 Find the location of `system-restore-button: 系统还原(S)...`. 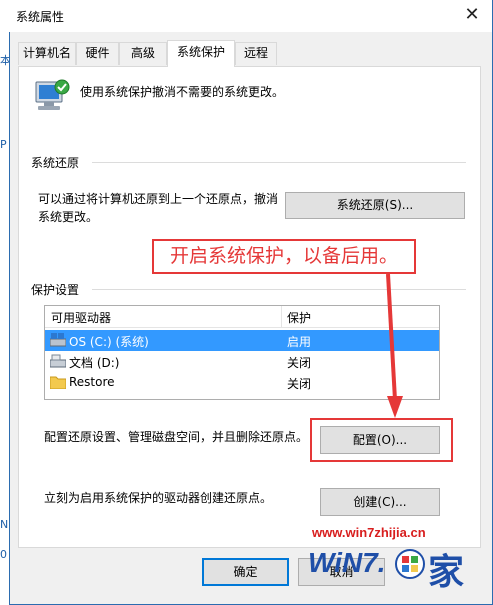

system-restore-button: 系统还原(S)... is located at coordinates (375, 205).